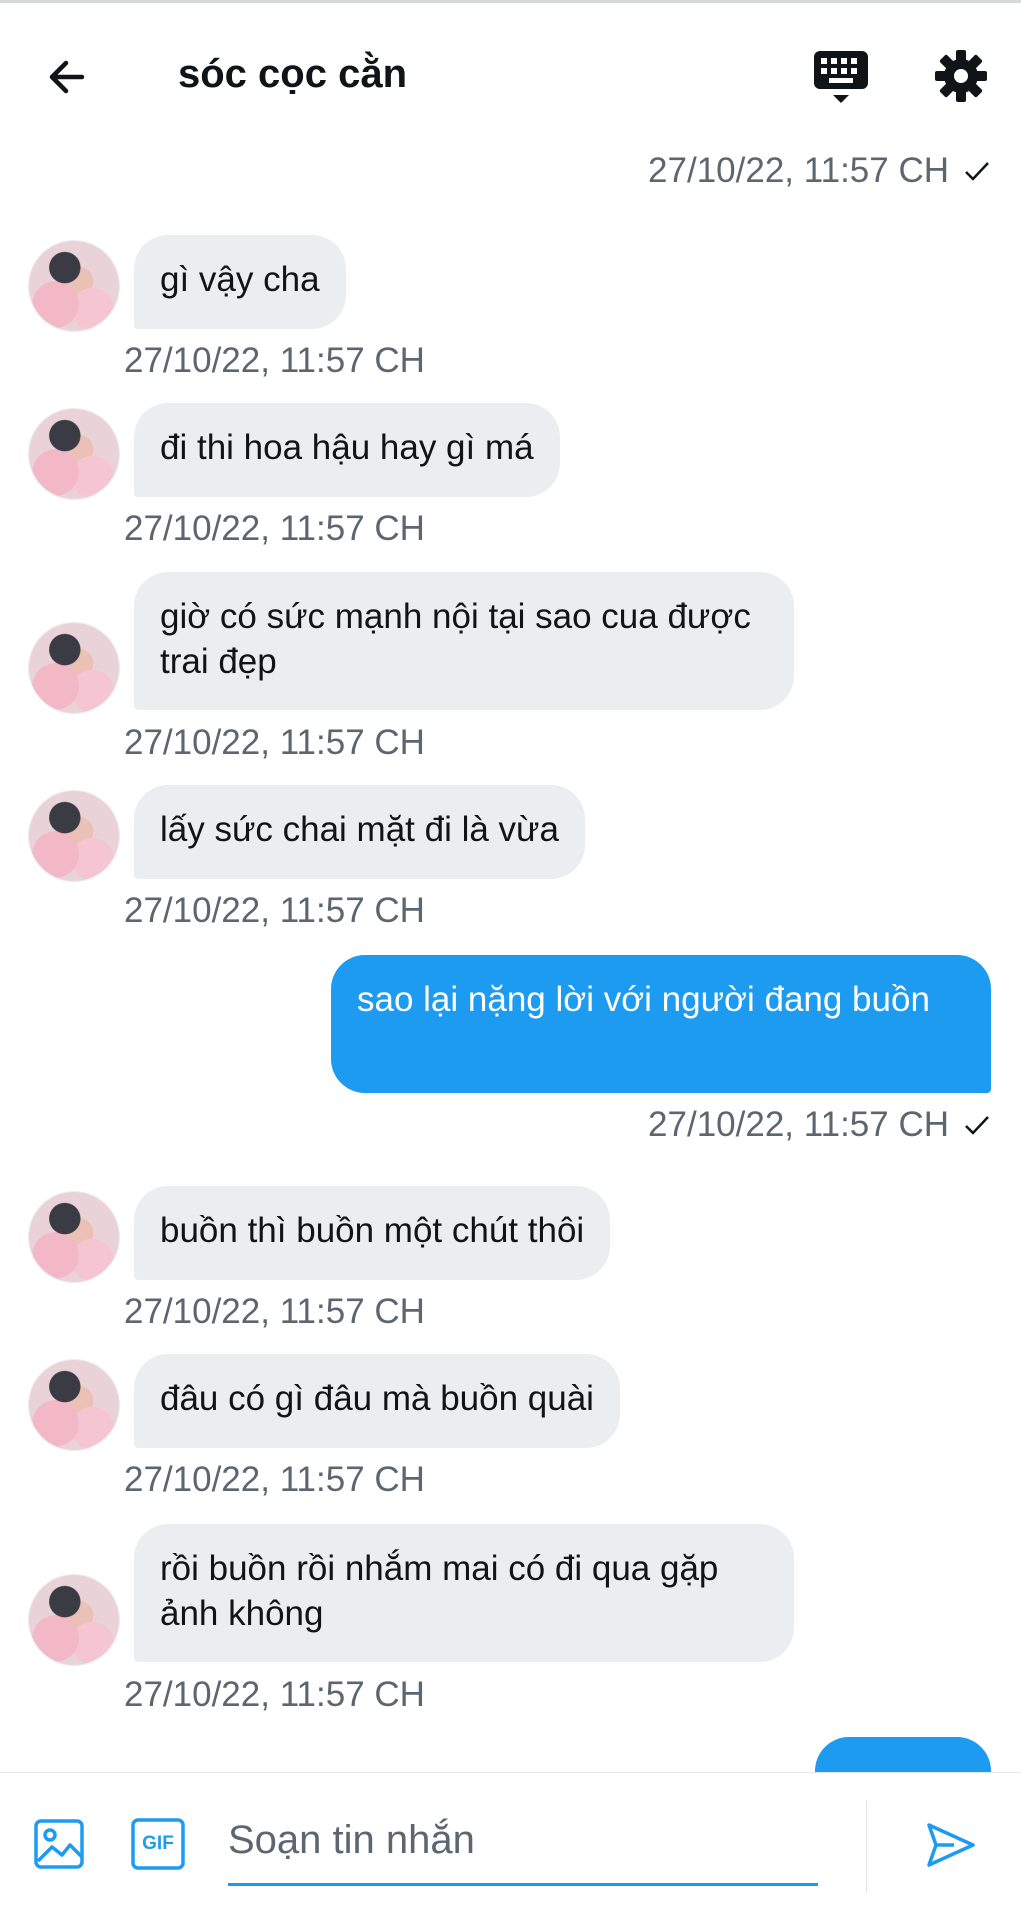  I want to click on keyboard-icon, so click(841, 77).